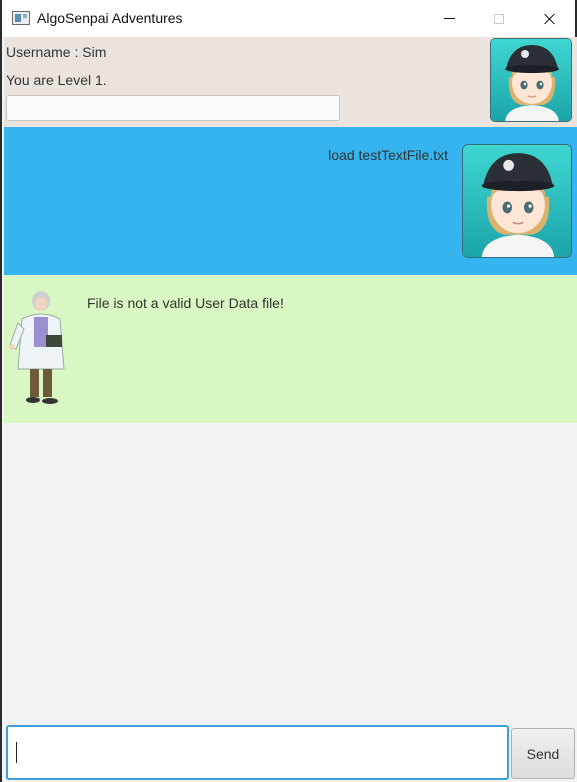 The image size is (577, 782). I want to click on minimize-button, so click(449, 18).